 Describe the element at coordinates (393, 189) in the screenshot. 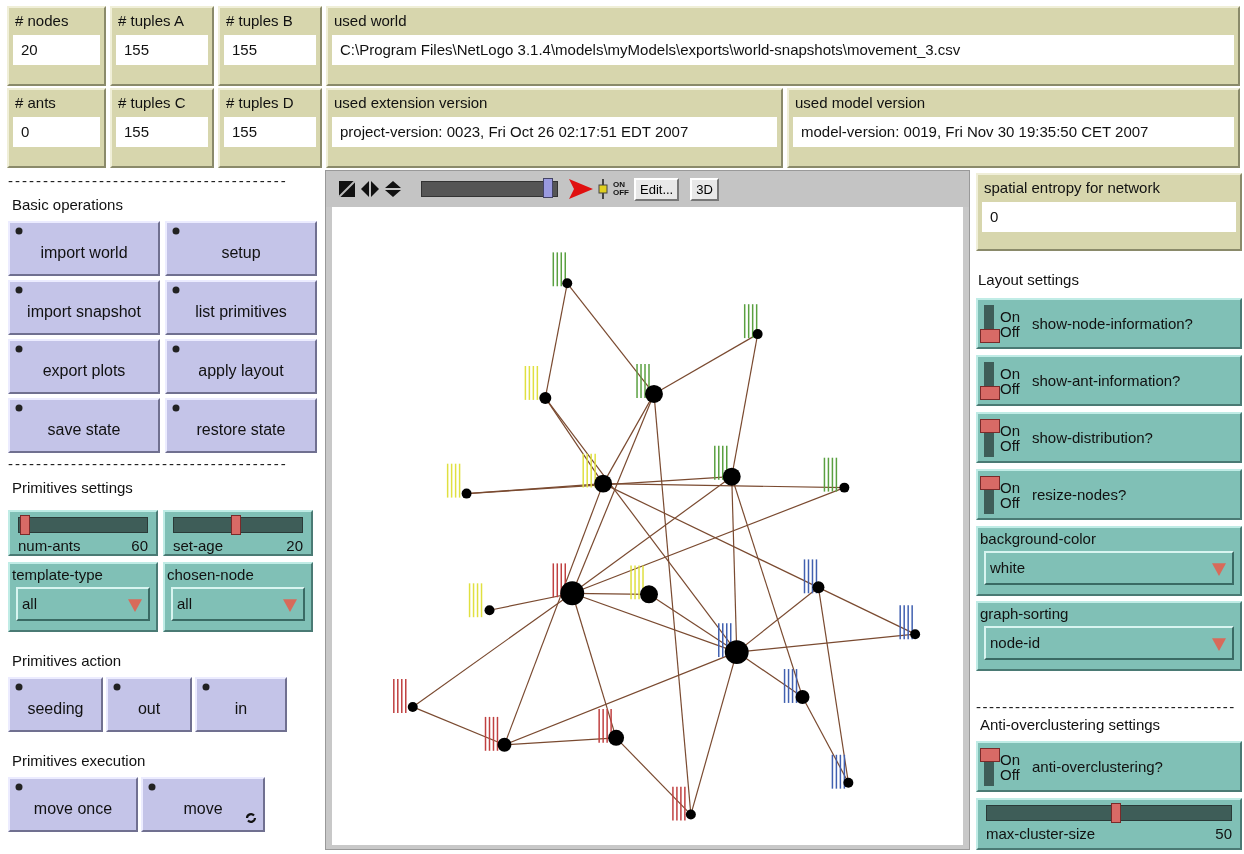

I see `vertical-arrows-icon` at that location.